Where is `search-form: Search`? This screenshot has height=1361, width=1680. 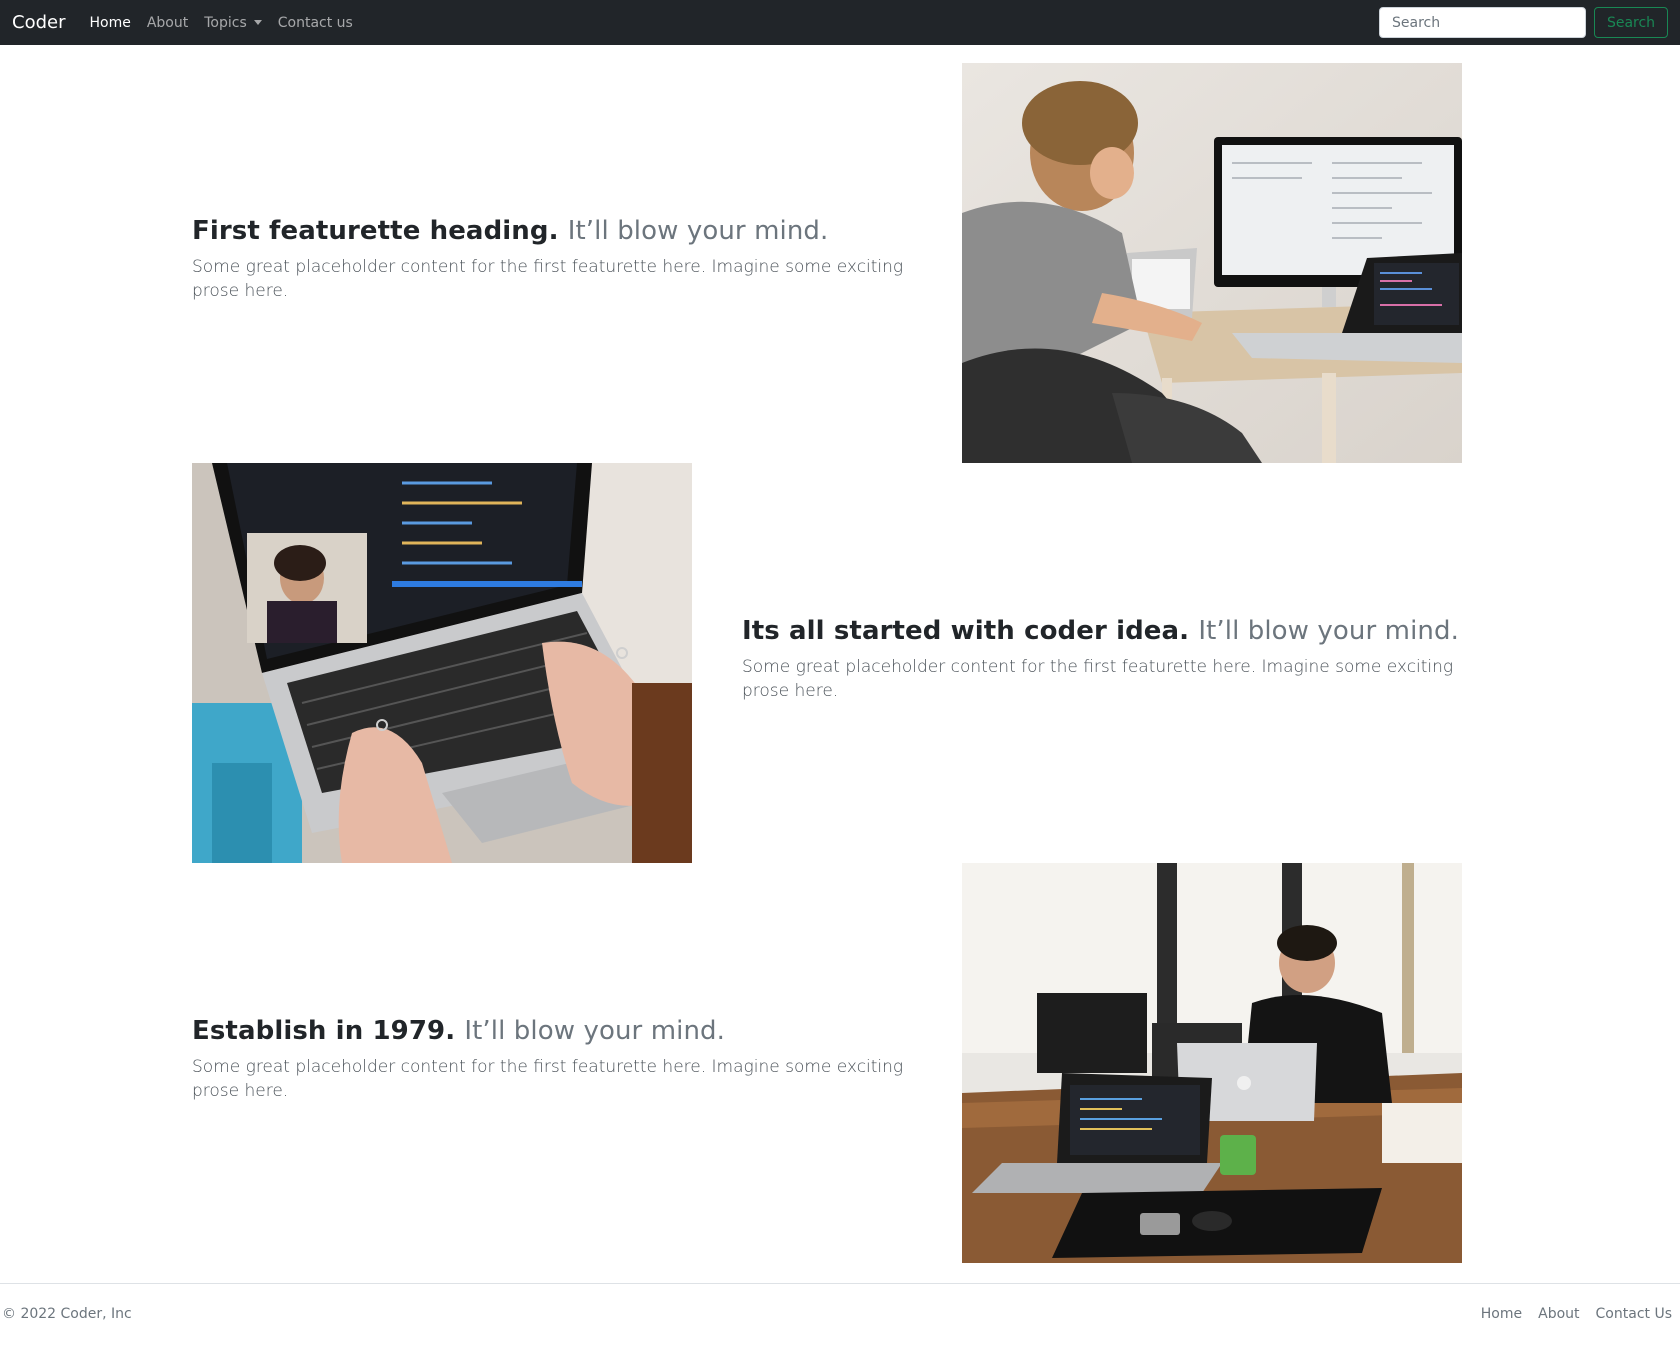
search-form: Search is located at coordinates (1523, 22).